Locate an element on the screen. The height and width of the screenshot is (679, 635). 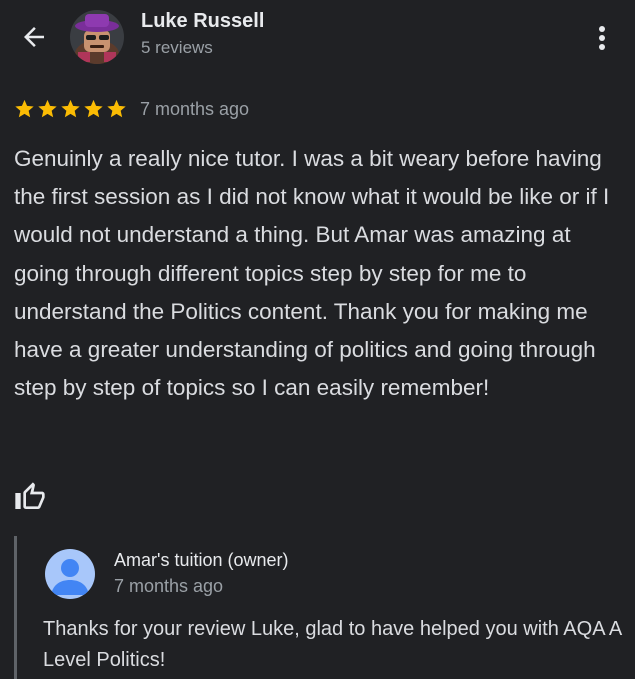
owner-avatar is located at coordinates (70, 574).